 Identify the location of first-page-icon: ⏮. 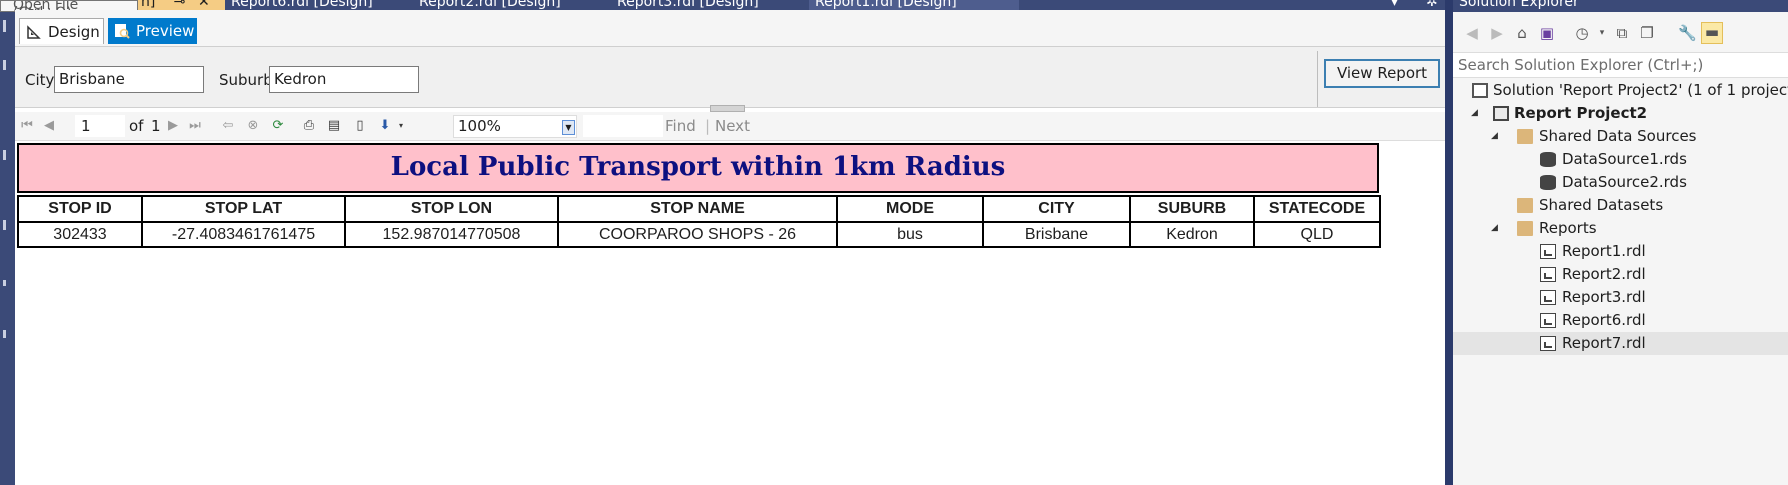
(27, 126).